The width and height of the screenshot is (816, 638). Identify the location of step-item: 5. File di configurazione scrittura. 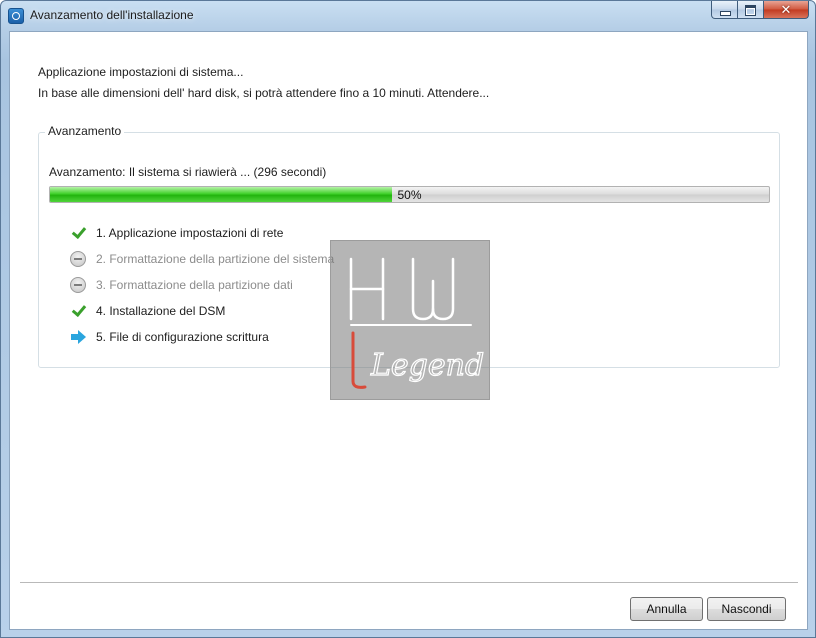
(202, 337).